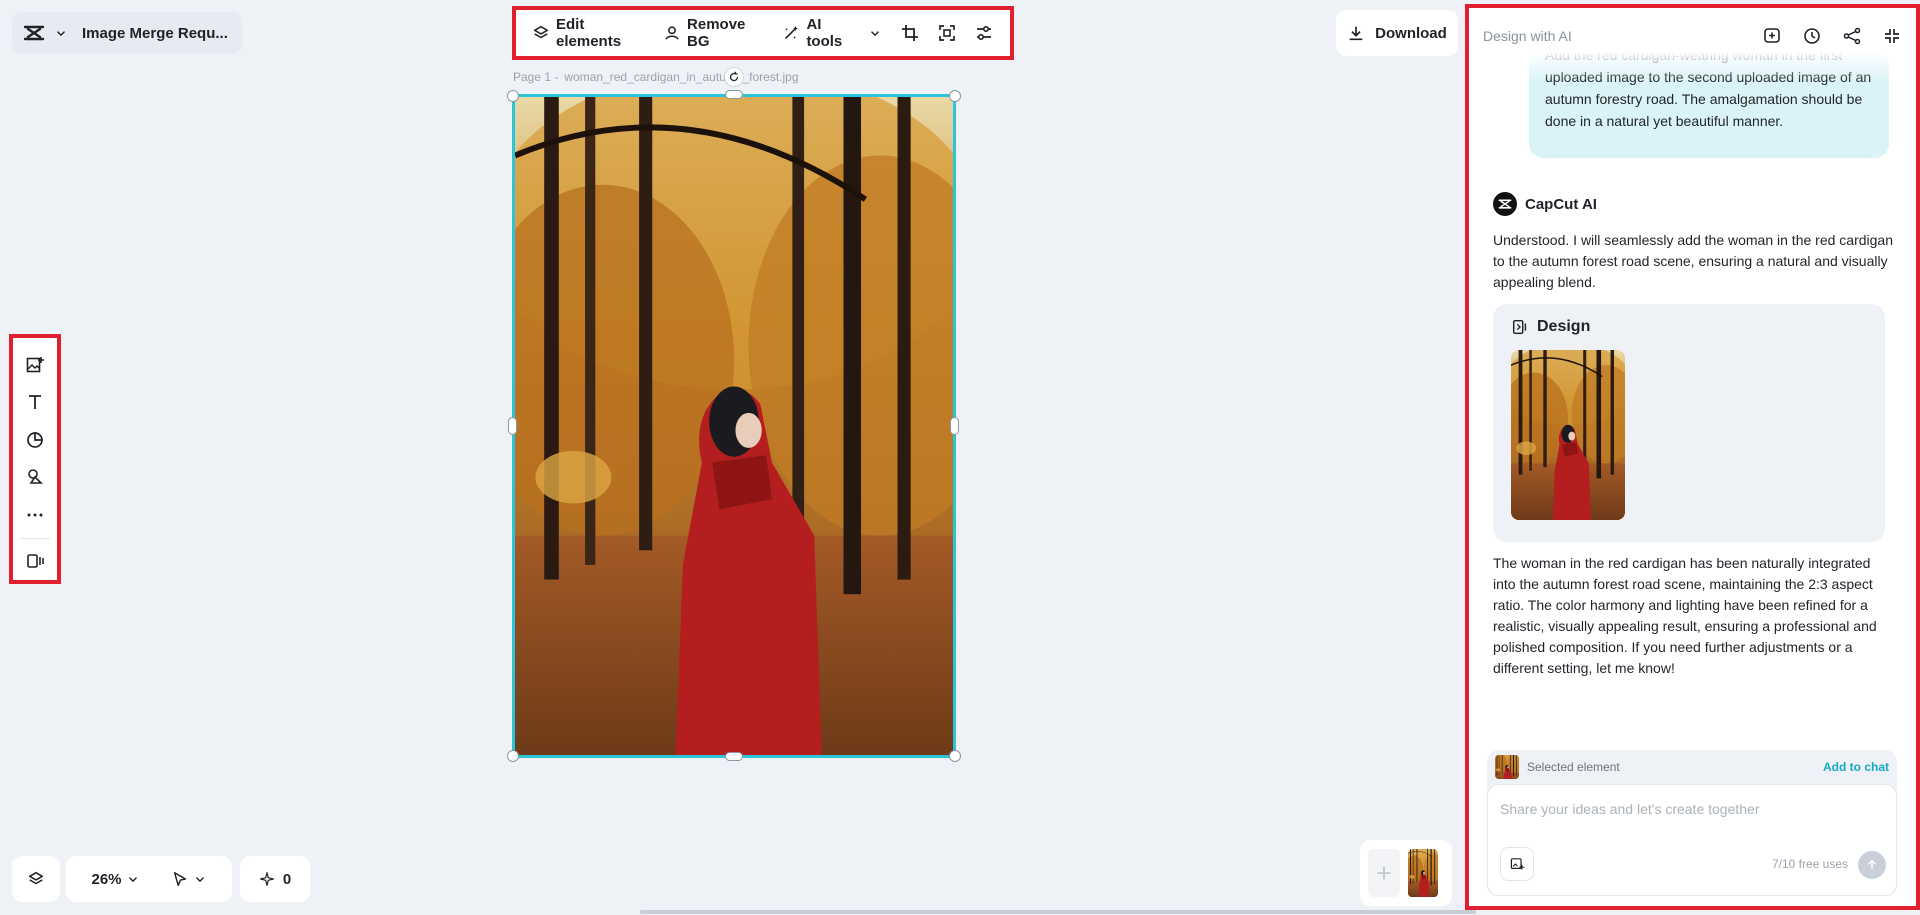  I want to click on more-tools-button, so click(35, 515).